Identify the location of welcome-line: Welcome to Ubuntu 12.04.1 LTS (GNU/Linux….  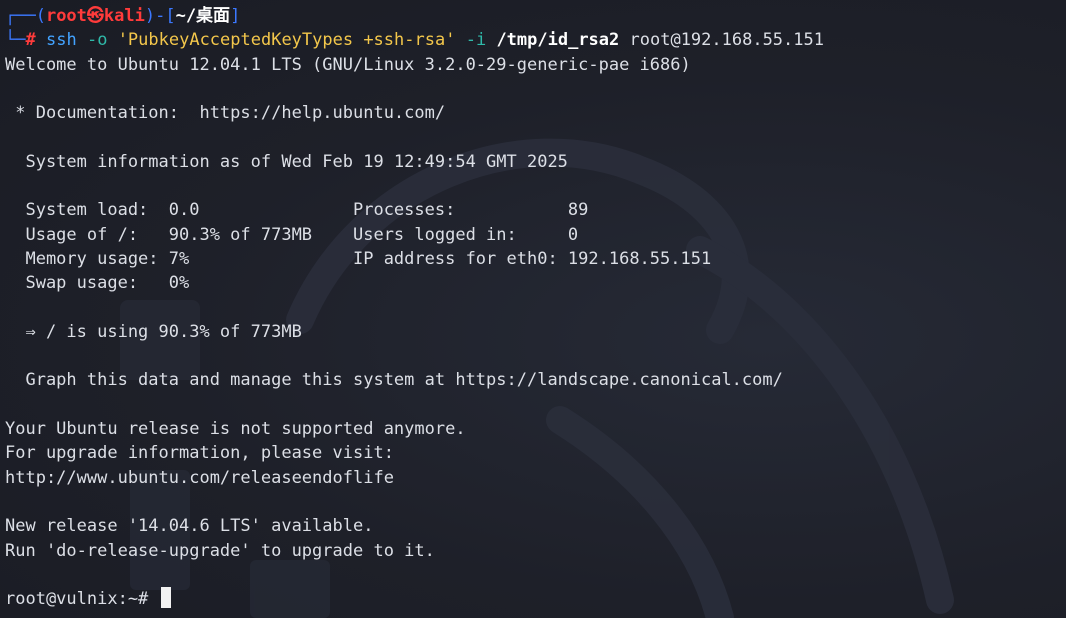
(348, 64).